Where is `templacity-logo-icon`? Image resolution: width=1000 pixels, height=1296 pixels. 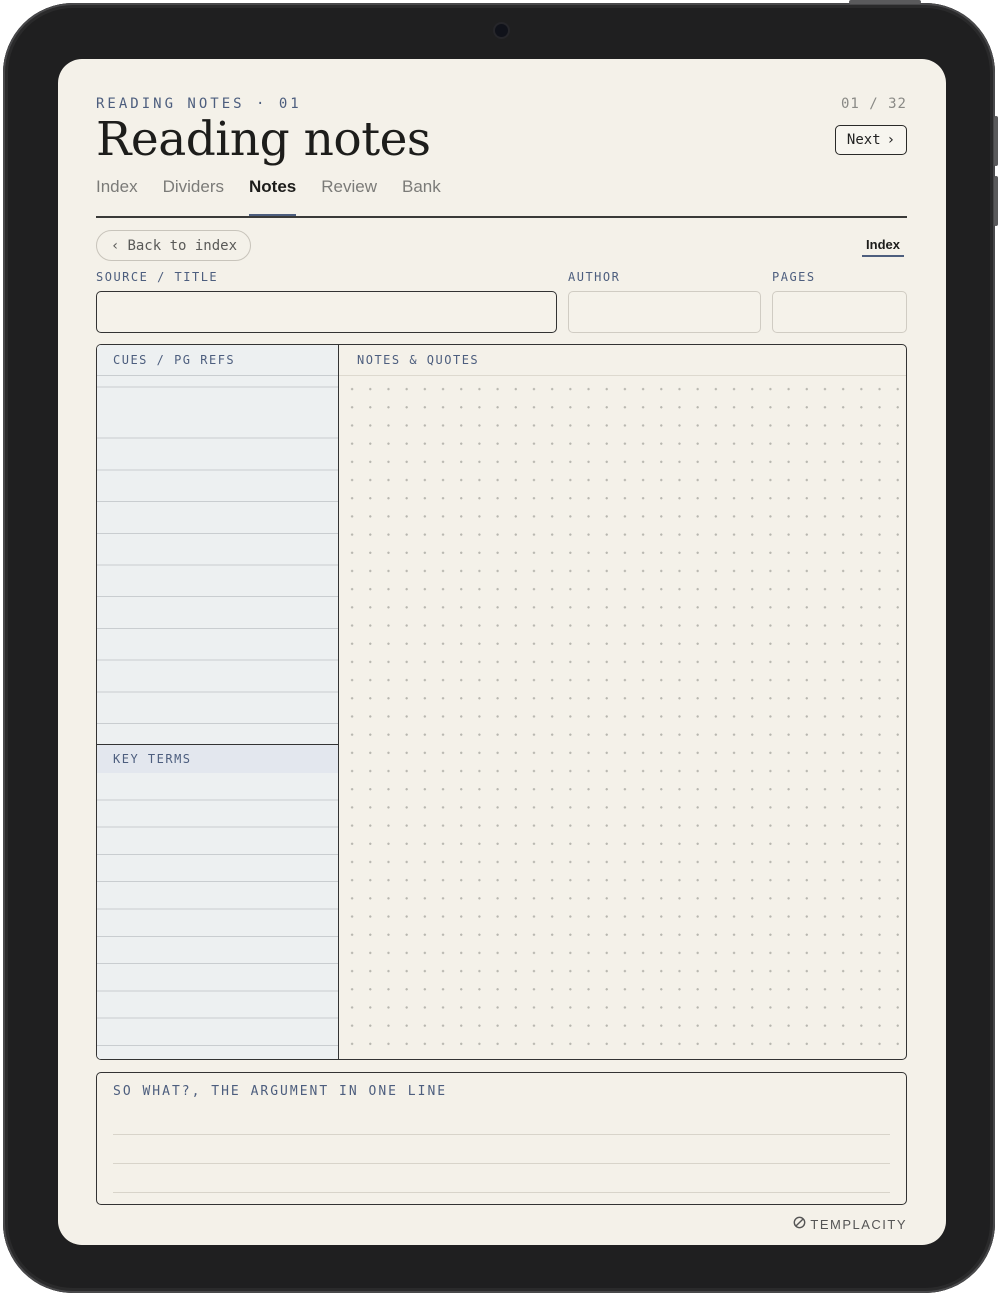 templacity-logo-icon is located at coordinates (799, 1224).